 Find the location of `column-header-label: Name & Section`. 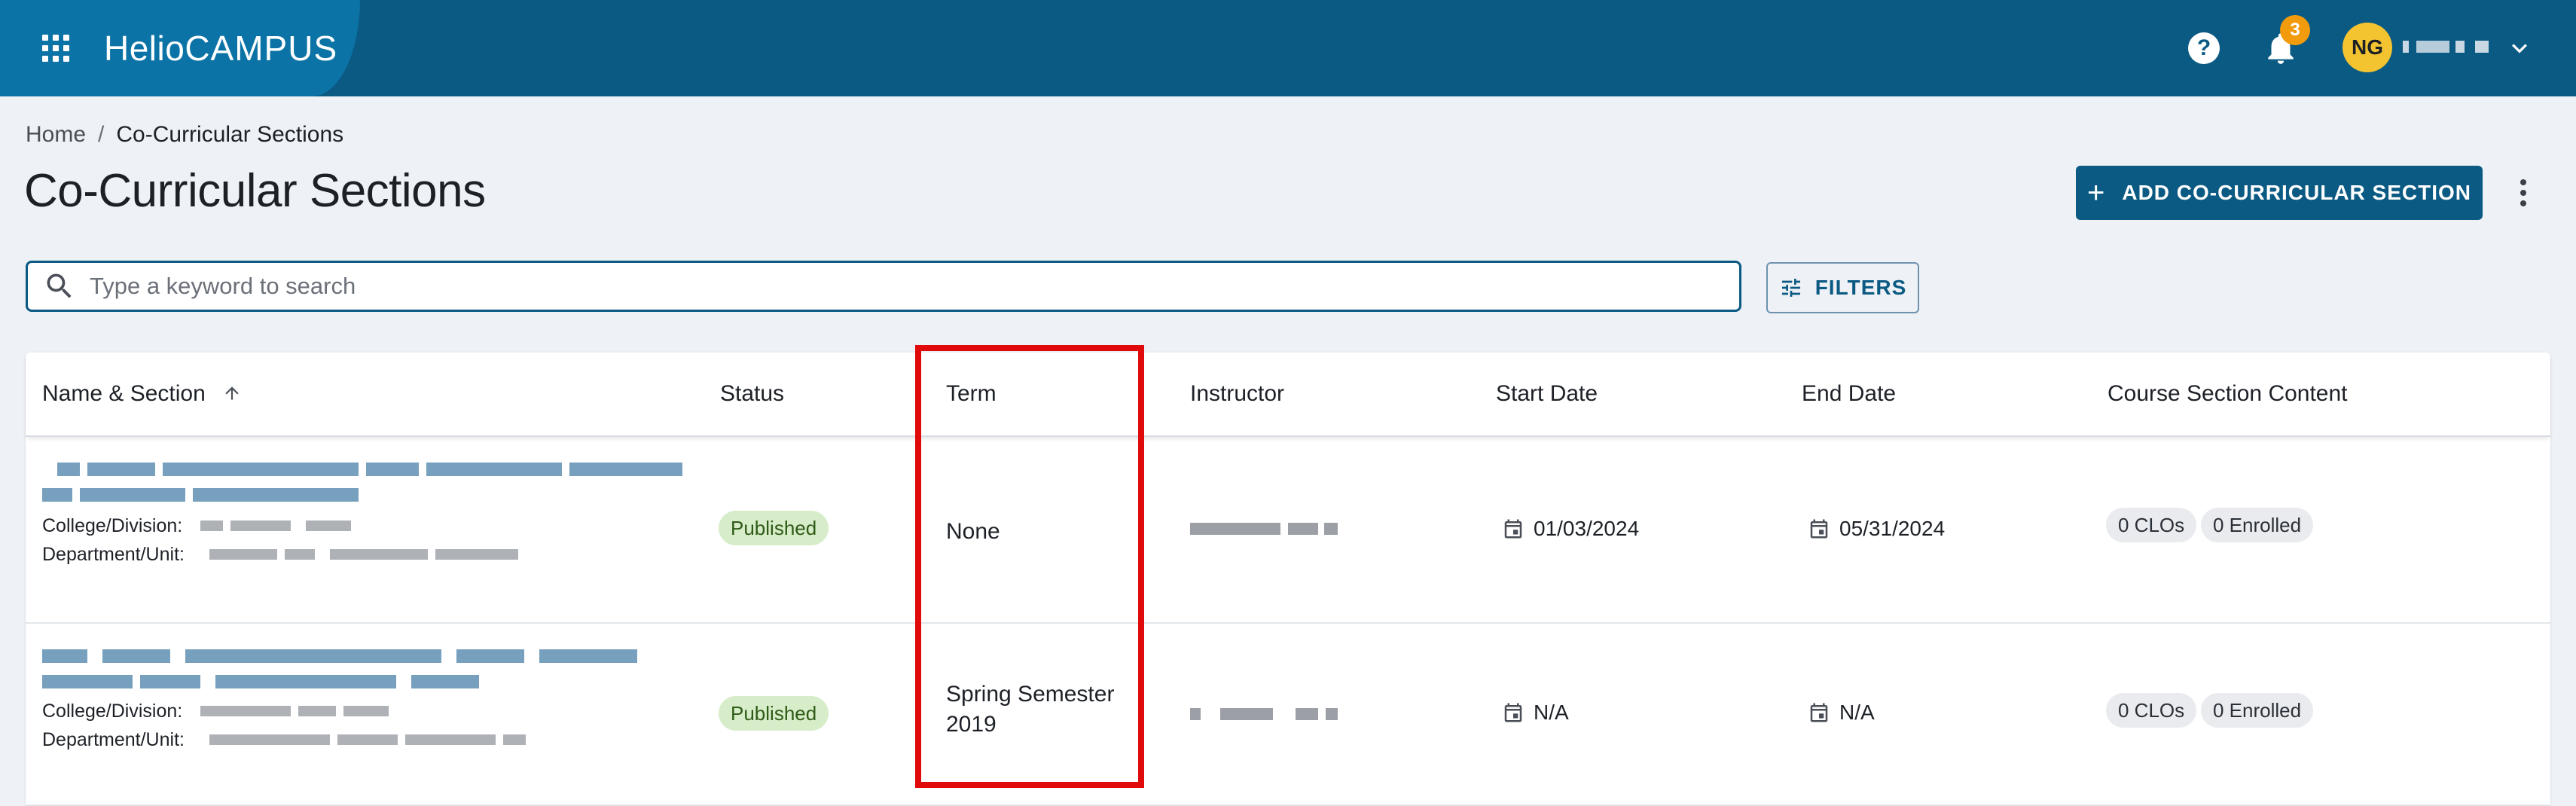

column-header-label: Name & Section is located at coordinates (124, 393).